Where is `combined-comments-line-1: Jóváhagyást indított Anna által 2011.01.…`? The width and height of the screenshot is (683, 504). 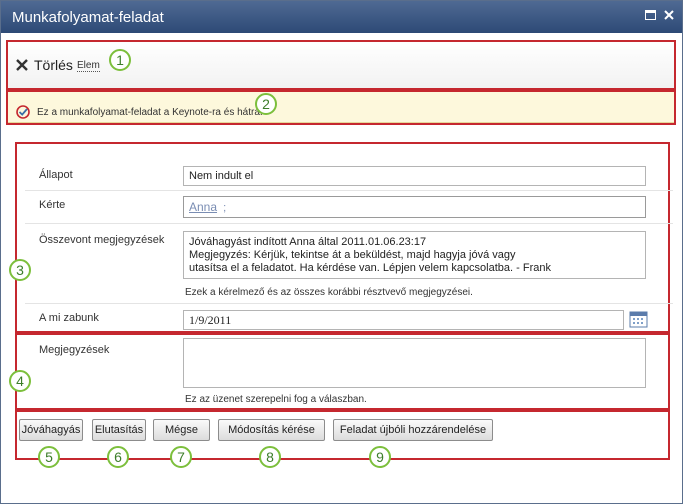
combined-comments-line-1: Jóváhagyást indított Anna által 2011.01.… is located at coordinates (308, 242).